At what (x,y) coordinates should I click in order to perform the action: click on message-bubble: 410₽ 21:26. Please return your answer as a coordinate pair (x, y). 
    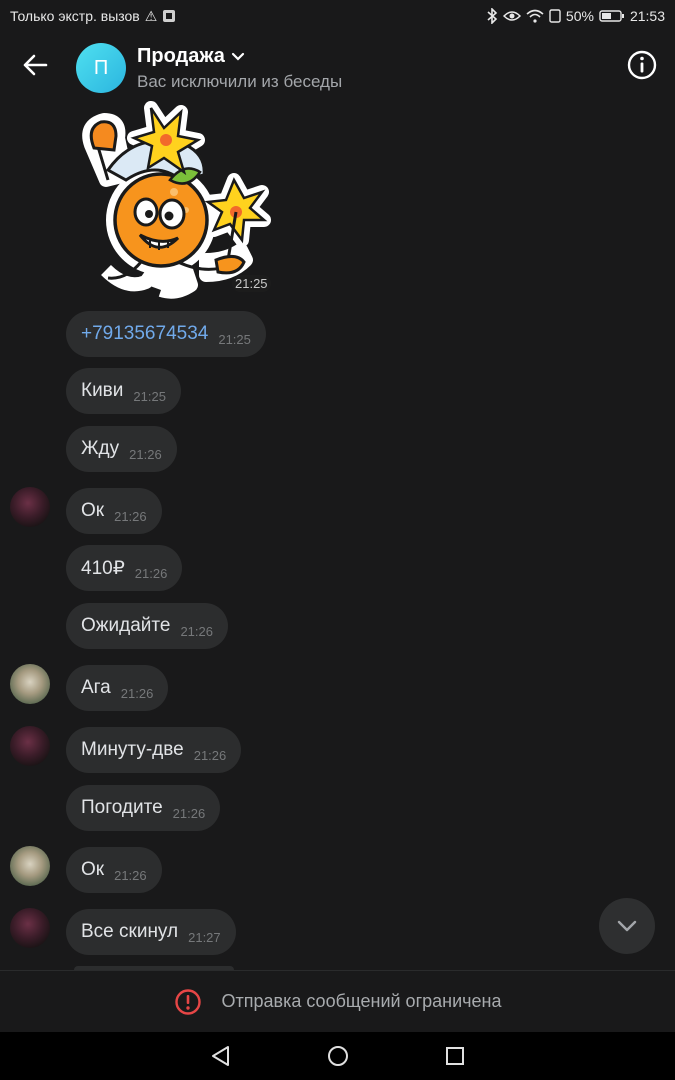
    Looking at the image, I should click on (124, 568).